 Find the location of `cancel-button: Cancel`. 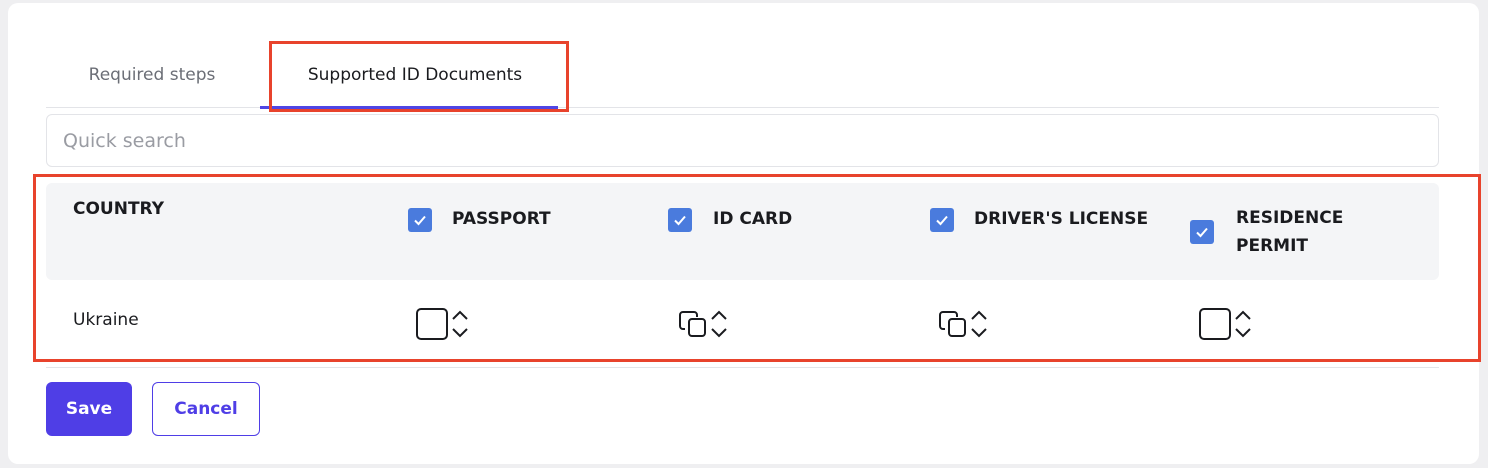

cancel-button: Cancel is located at coordinates (206, 409).